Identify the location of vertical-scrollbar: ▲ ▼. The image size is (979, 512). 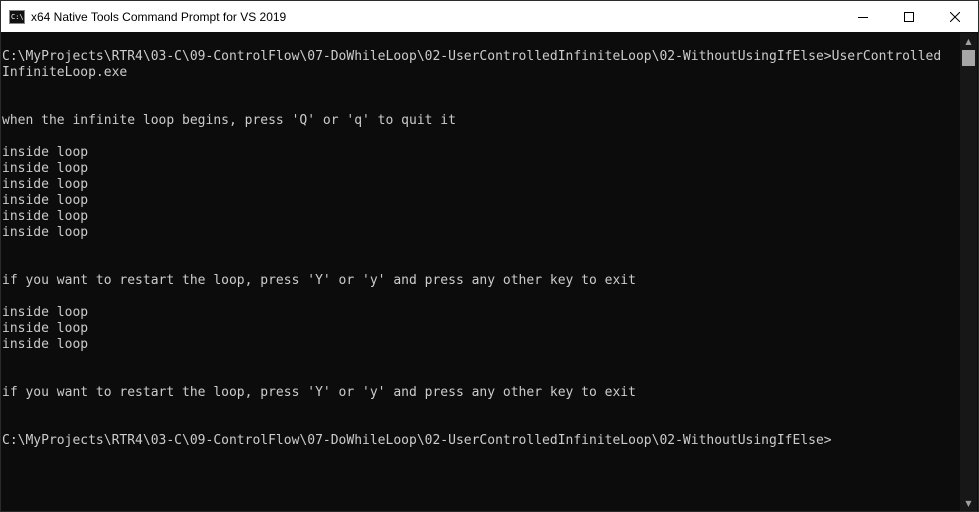
(968, 272).